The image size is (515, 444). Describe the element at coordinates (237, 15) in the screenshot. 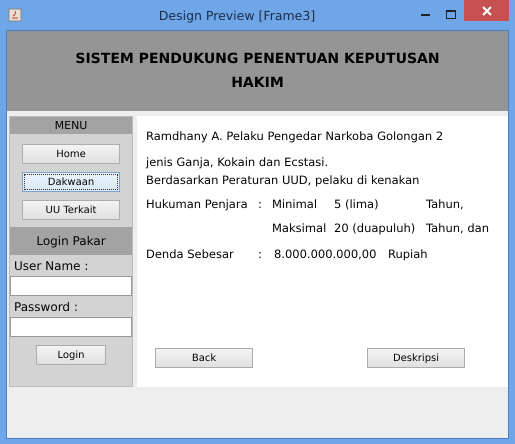

I see `window-title: Design Preview [Frame3]` at that location.